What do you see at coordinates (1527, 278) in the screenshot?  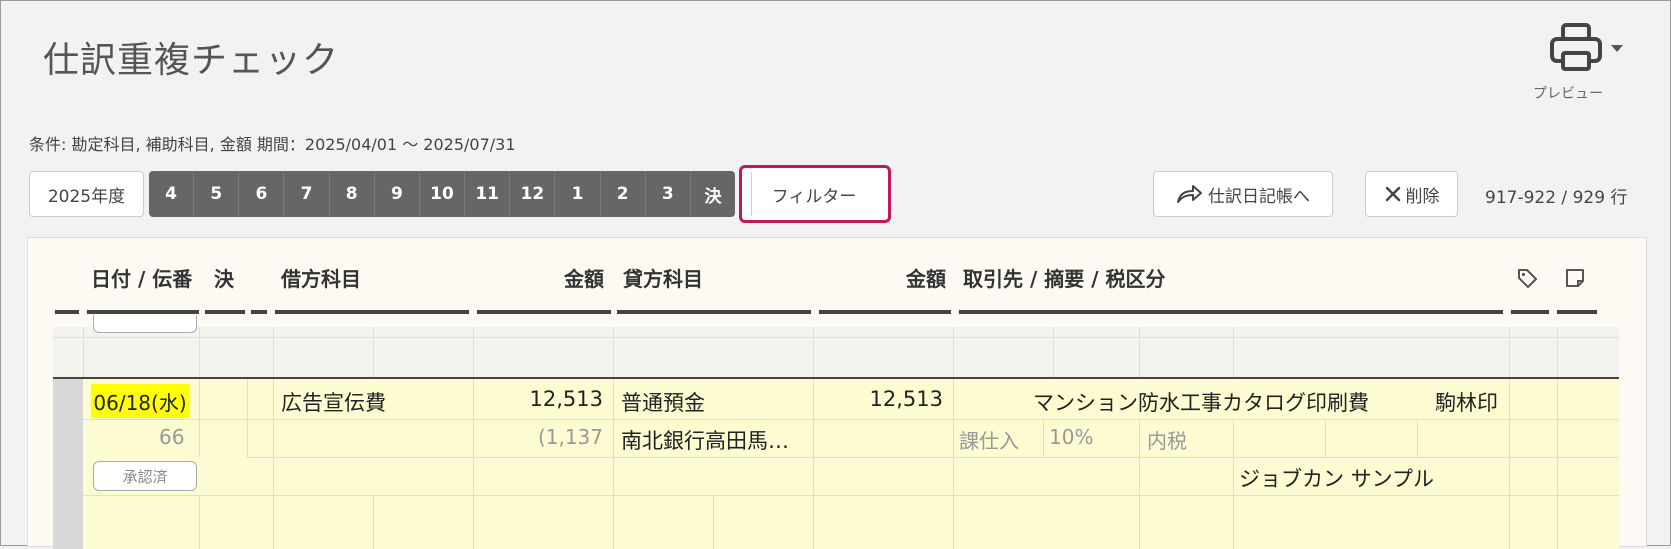 I see `tag-icon` at bounding box center [1527, 278].